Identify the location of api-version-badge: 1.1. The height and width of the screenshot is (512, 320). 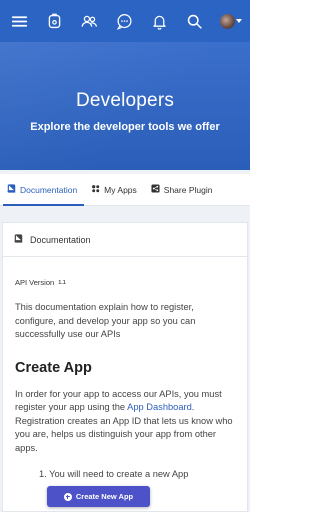
(62, 282).